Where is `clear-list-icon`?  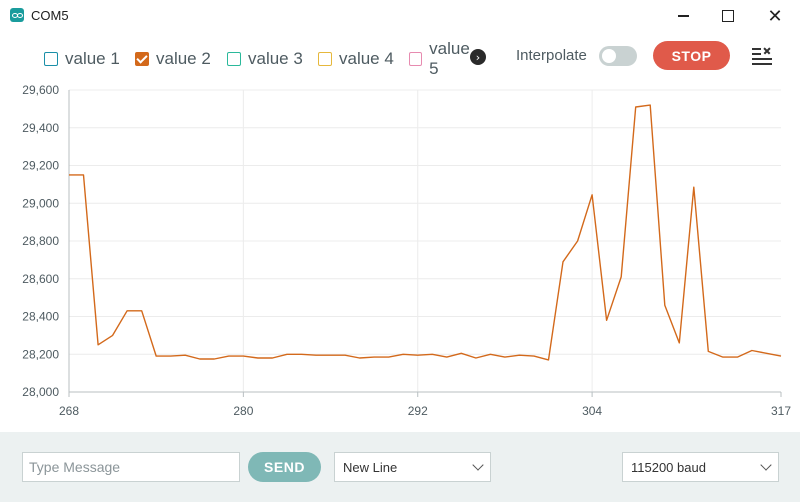 clear-list-icon is located at coordinates (762, 55).